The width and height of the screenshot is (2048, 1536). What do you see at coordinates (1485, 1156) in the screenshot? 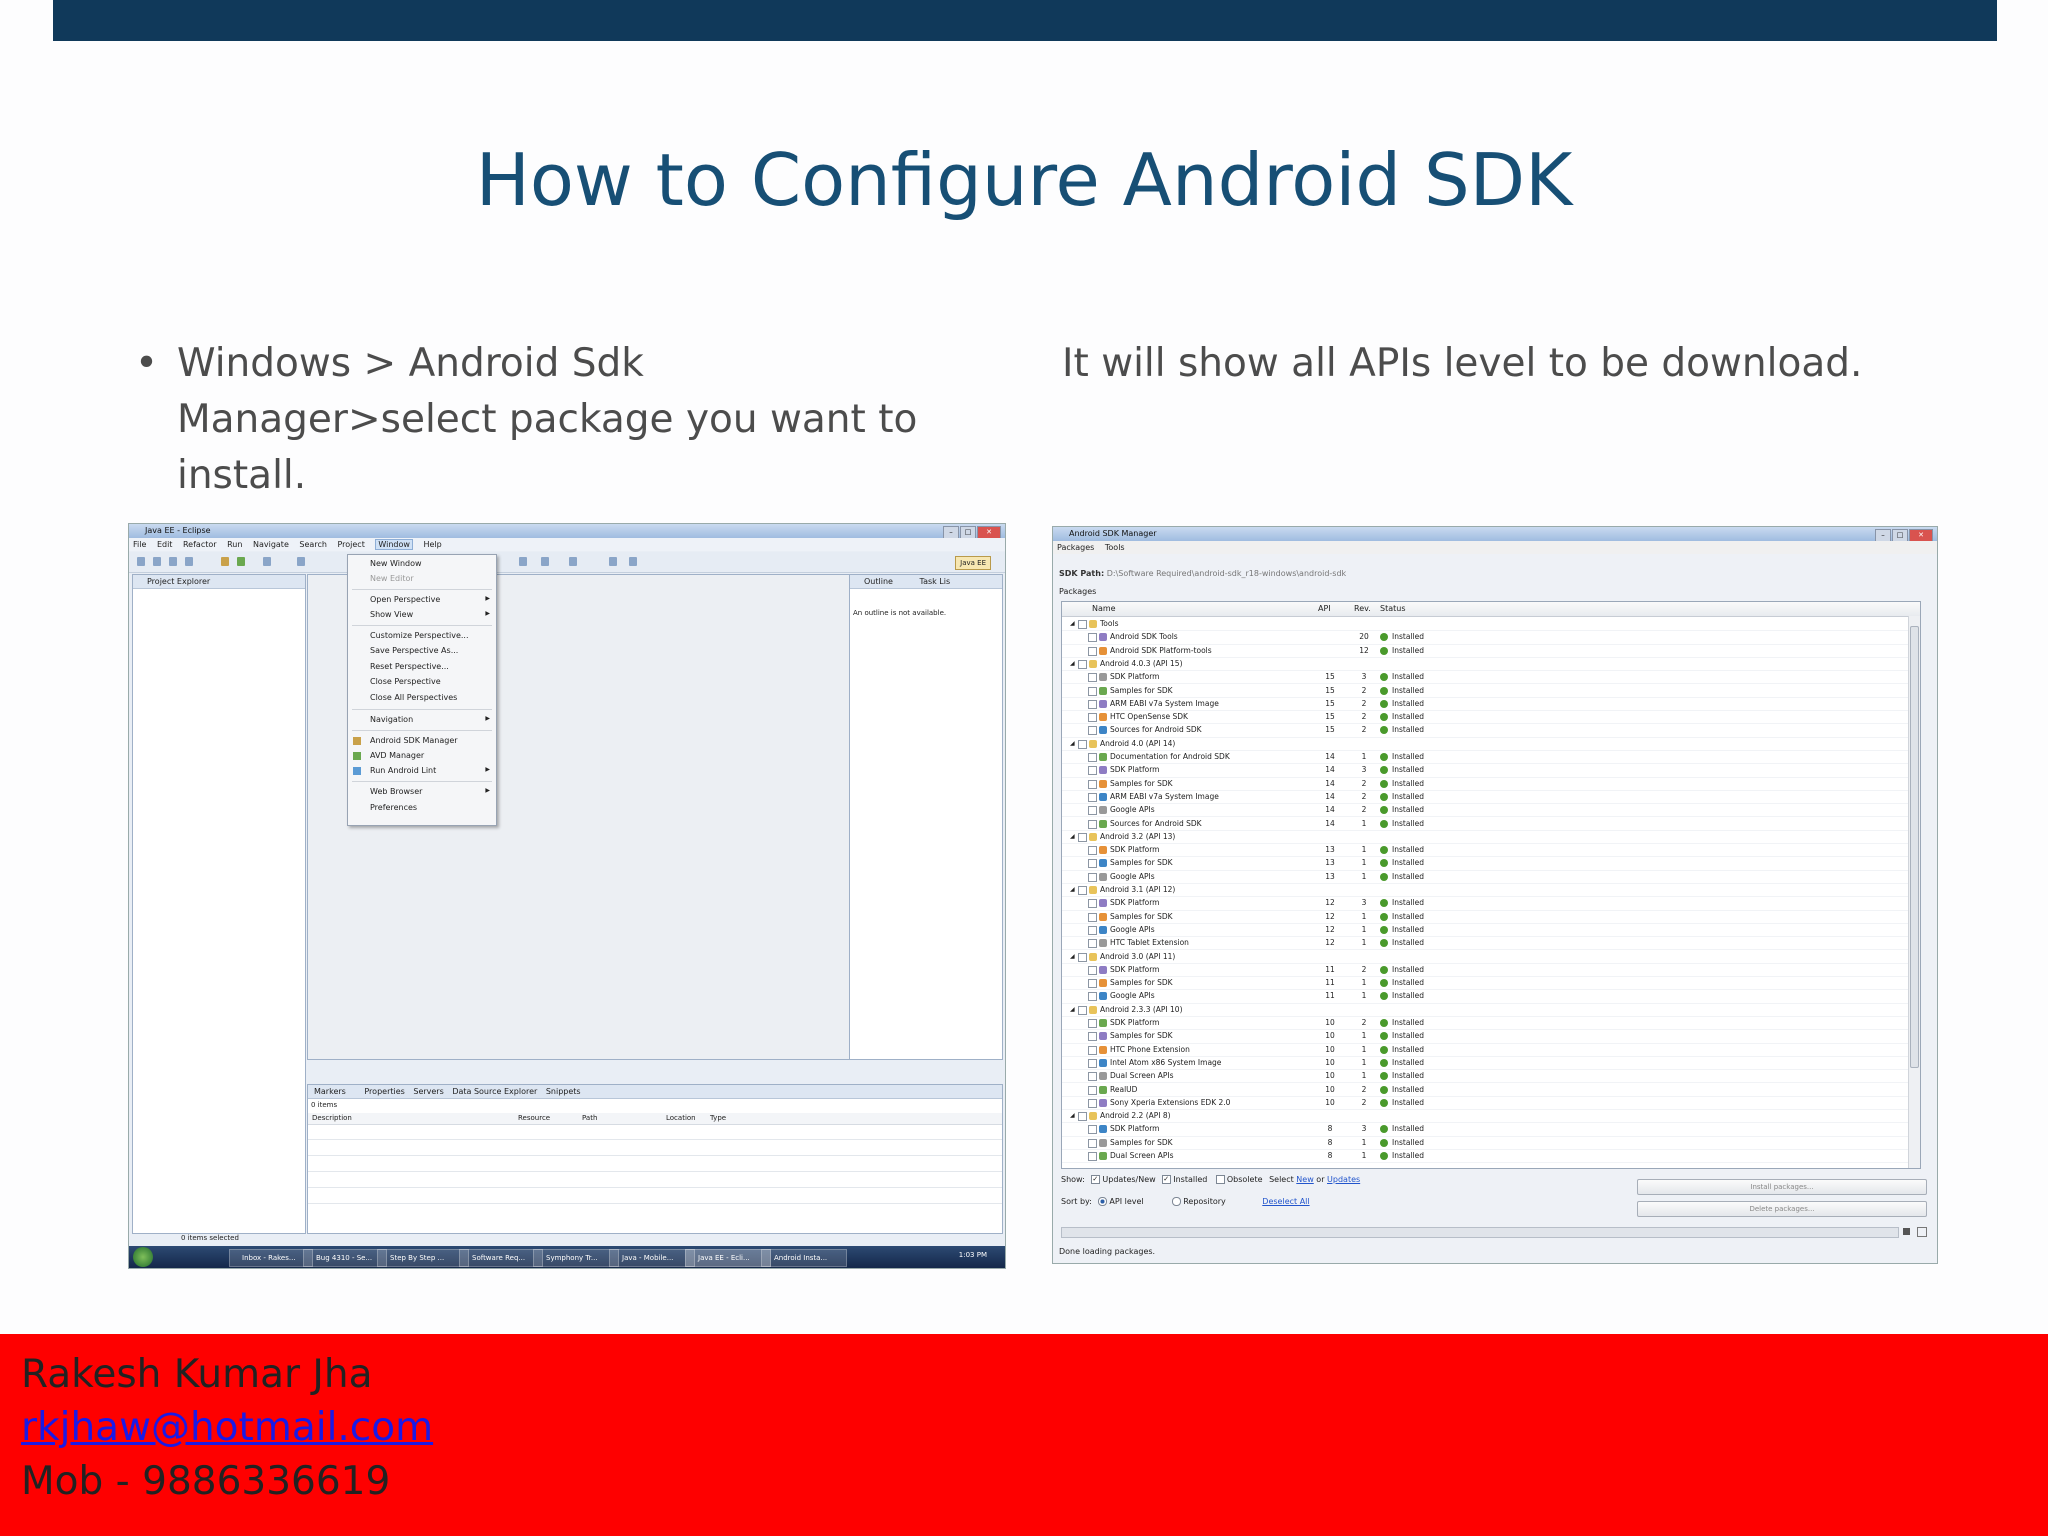
I see `package-row: Dual Screen APIs 8 1 Installed` at bounding box center [1485, 1156].